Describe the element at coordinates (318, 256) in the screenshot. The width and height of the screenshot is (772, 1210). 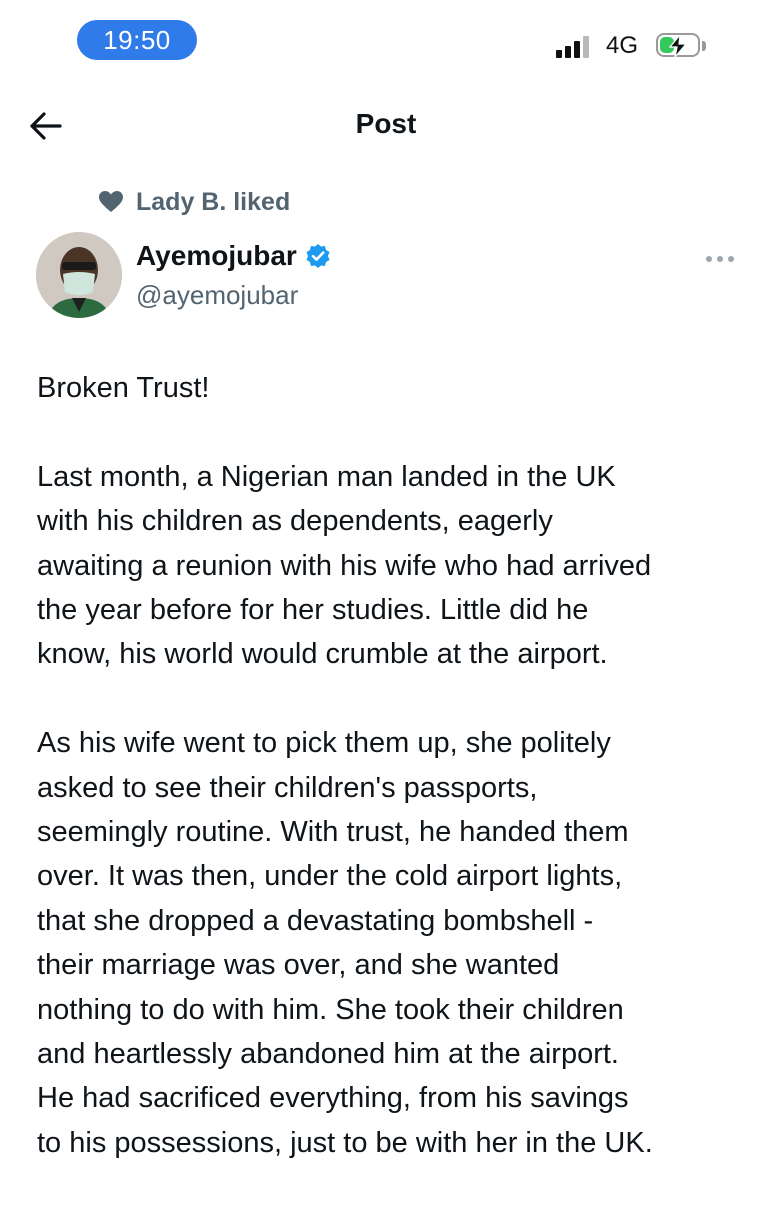
I see `verified-badge-icon` at that location.